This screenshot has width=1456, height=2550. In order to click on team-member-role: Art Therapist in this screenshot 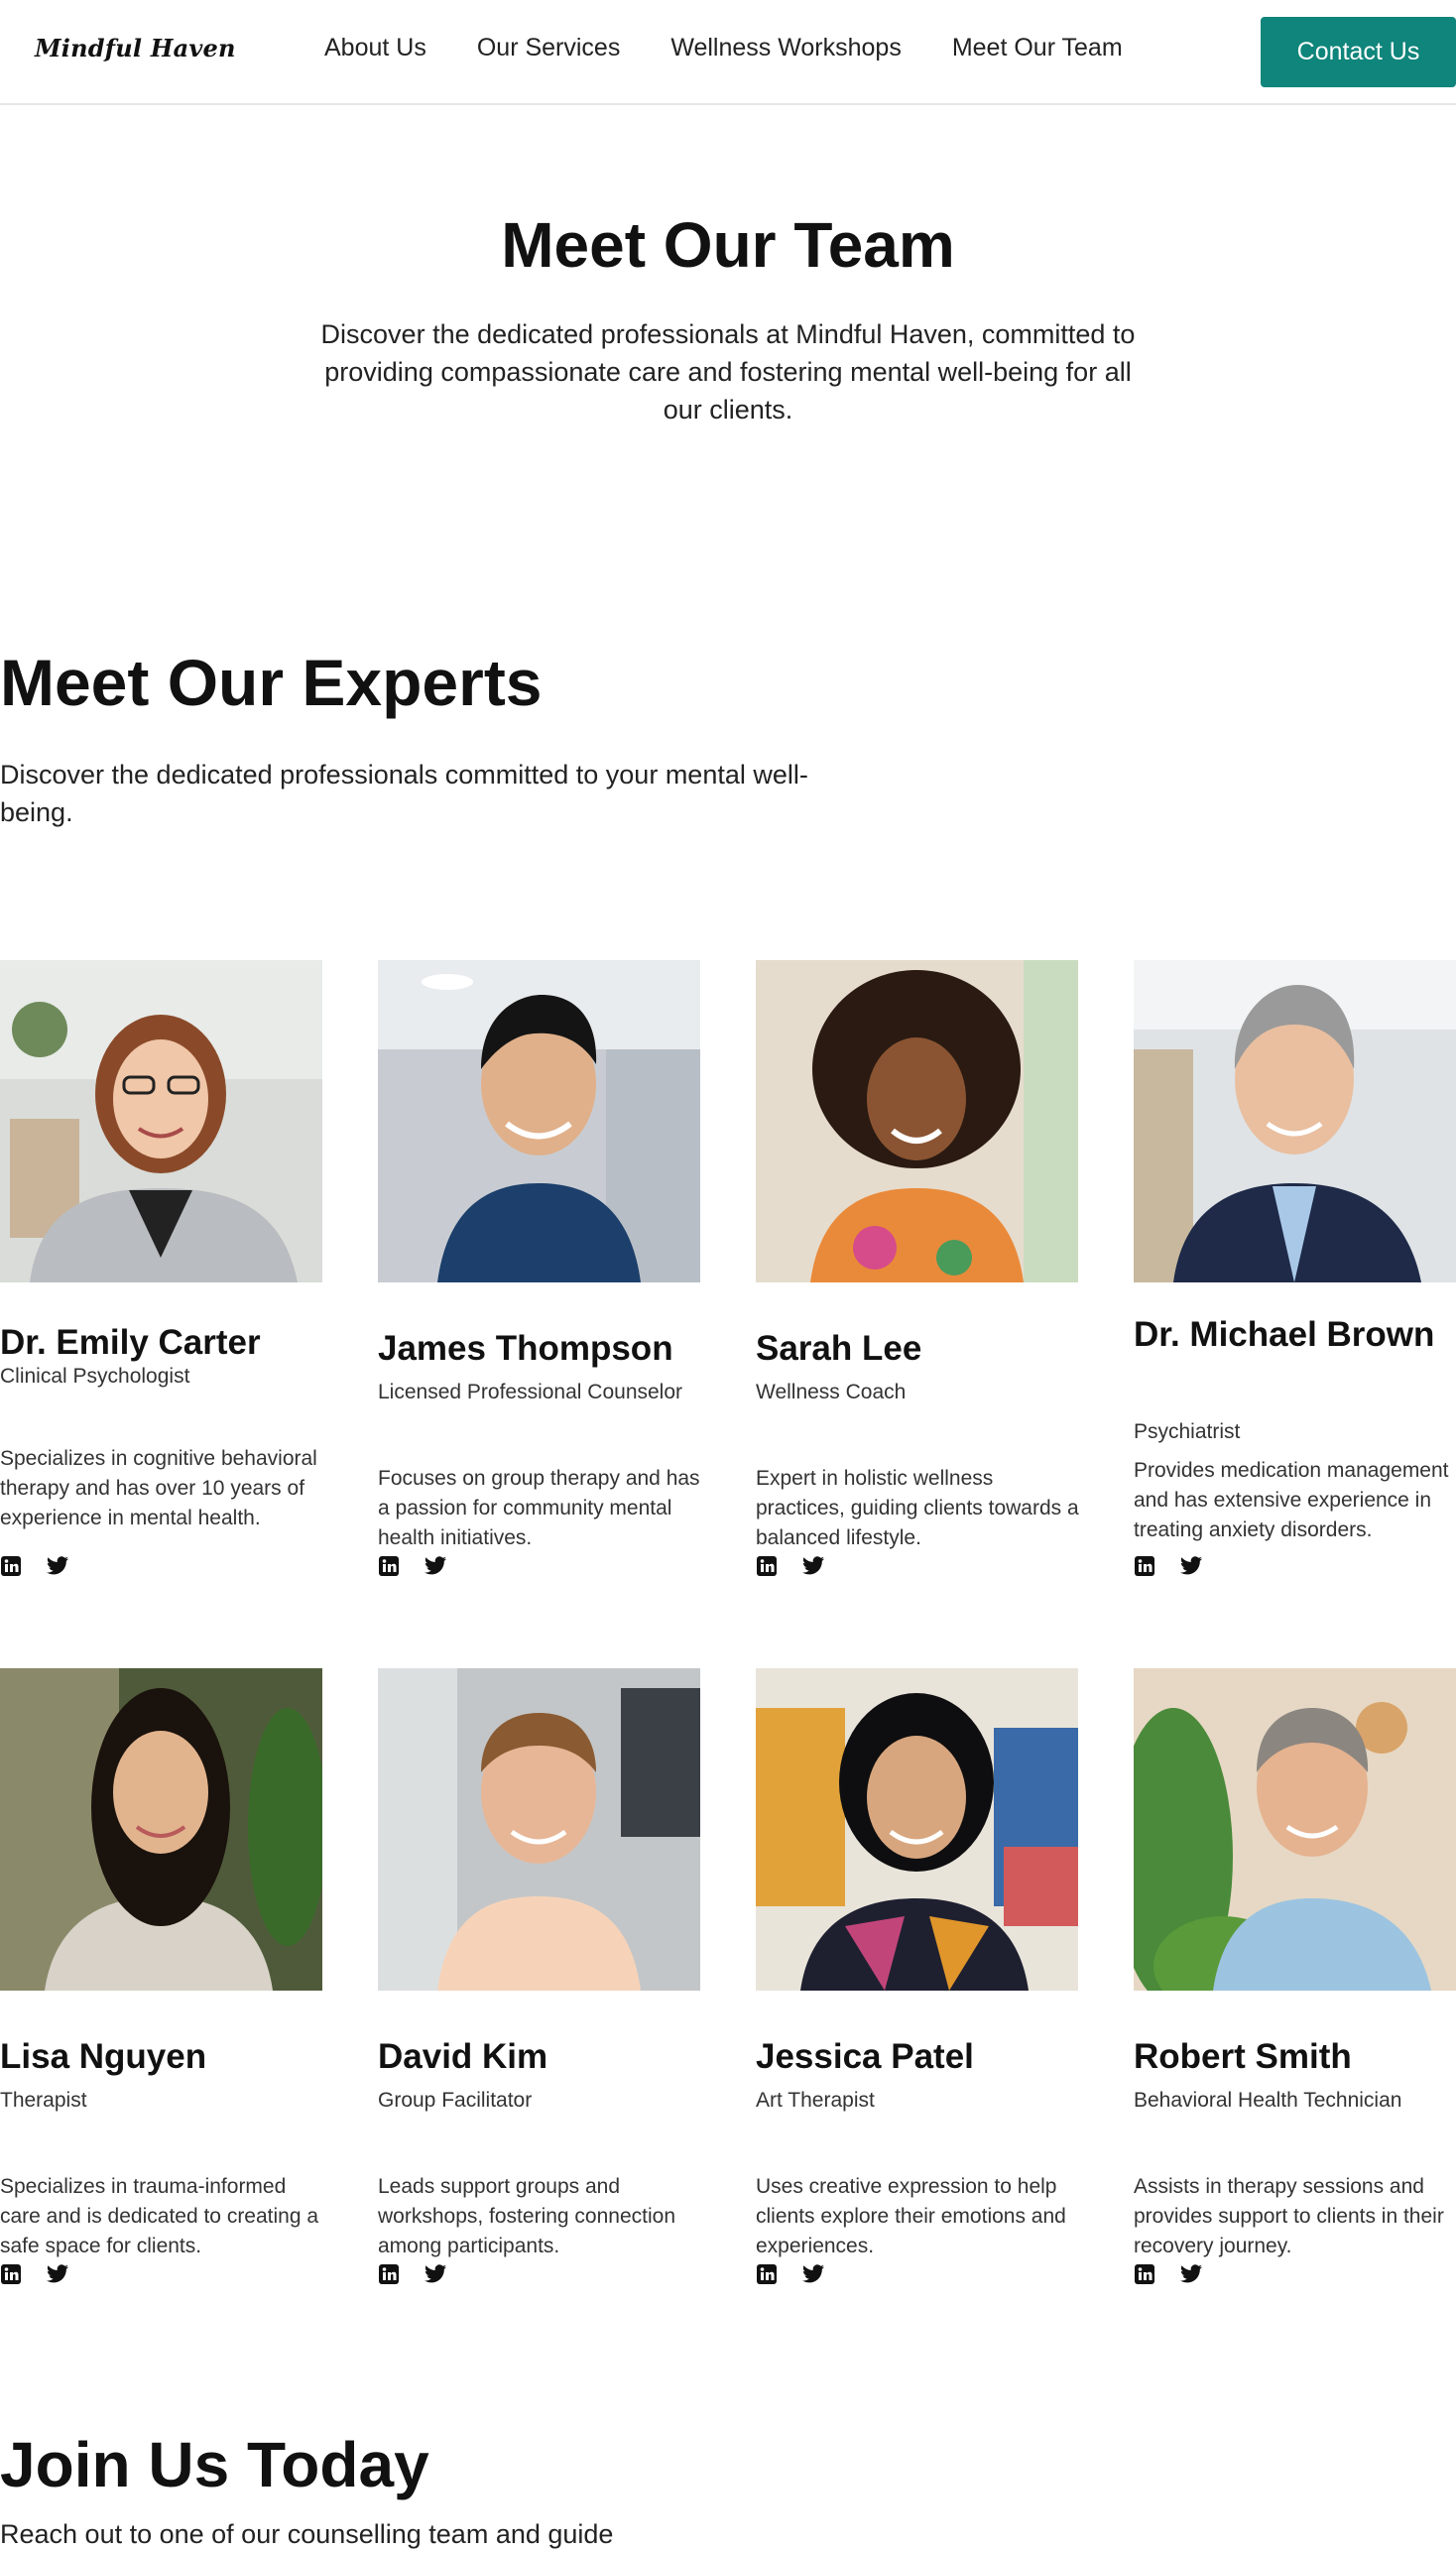, I will do `click(815, 2100)`.